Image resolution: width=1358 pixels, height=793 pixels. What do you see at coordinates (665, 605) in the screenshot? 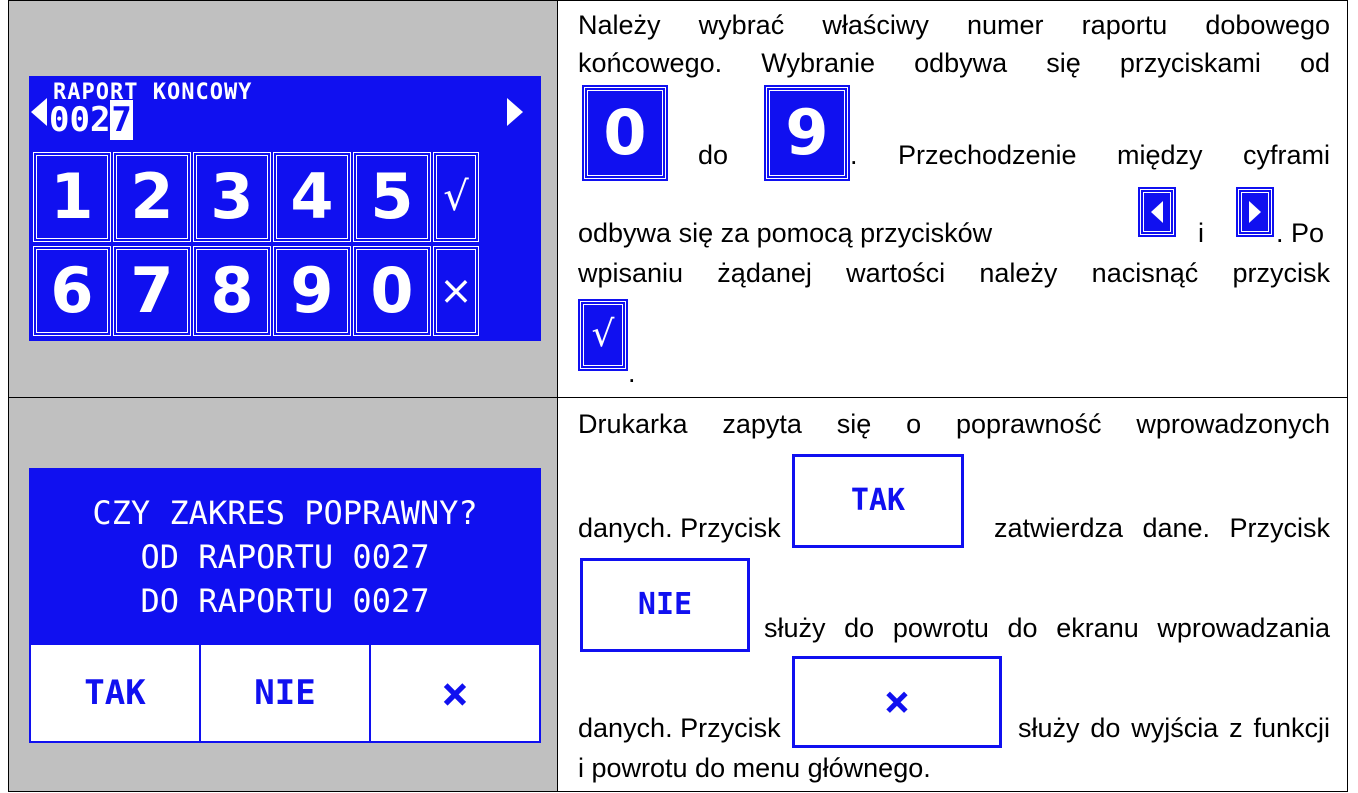
I see `no-button-icon: NIE` at bounding box center [665, 605].